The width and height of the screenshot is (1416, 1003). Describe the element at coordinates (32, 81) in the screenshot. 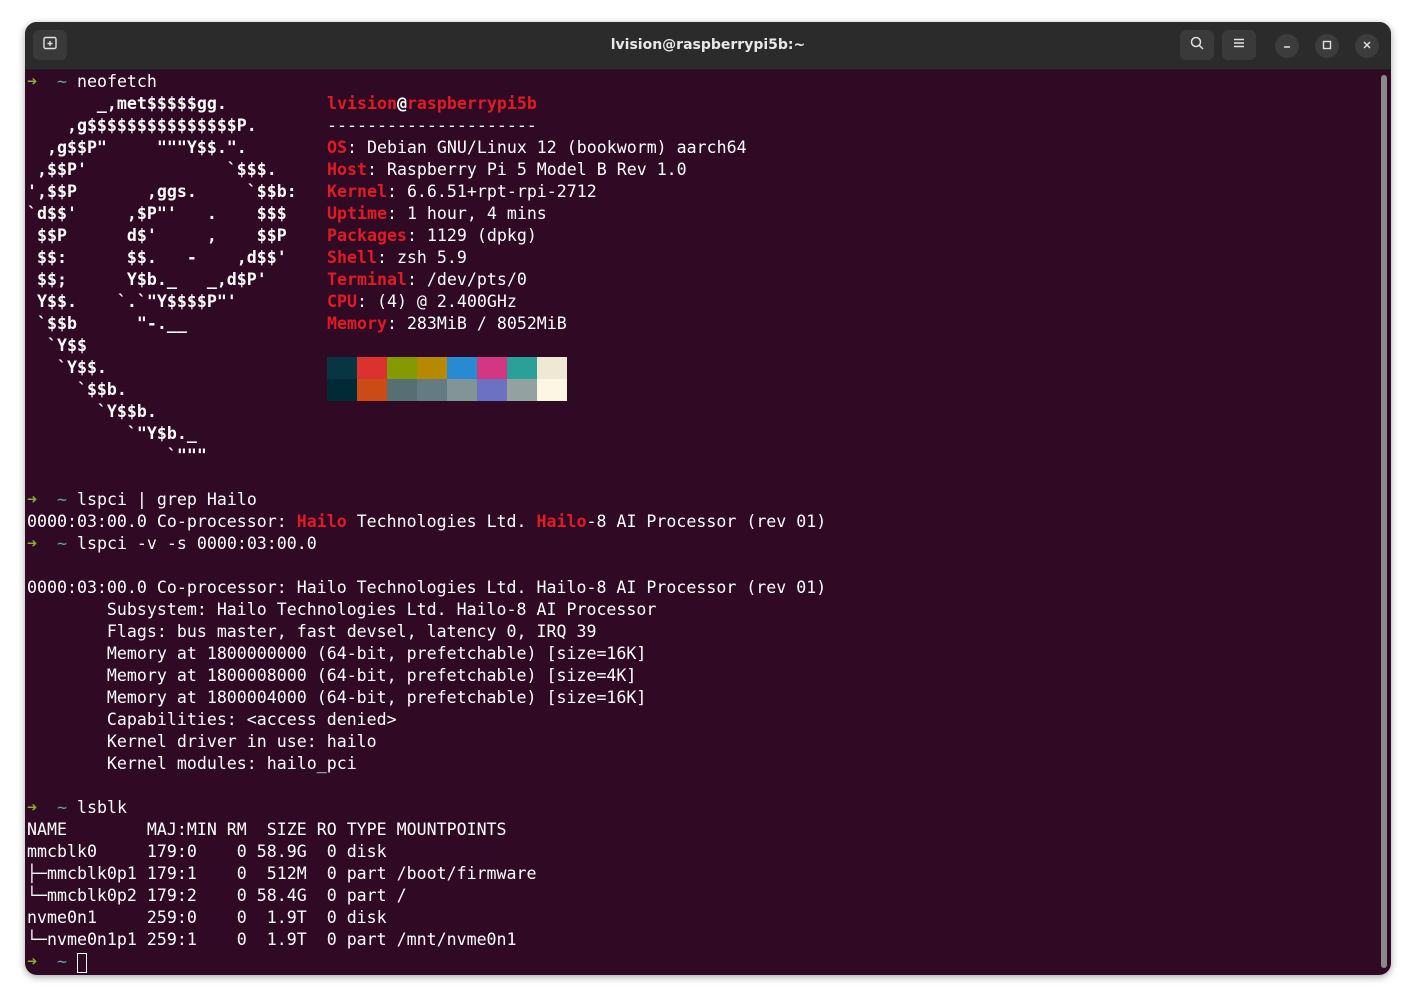

I see `prompt-arrow: ➜` at that location.